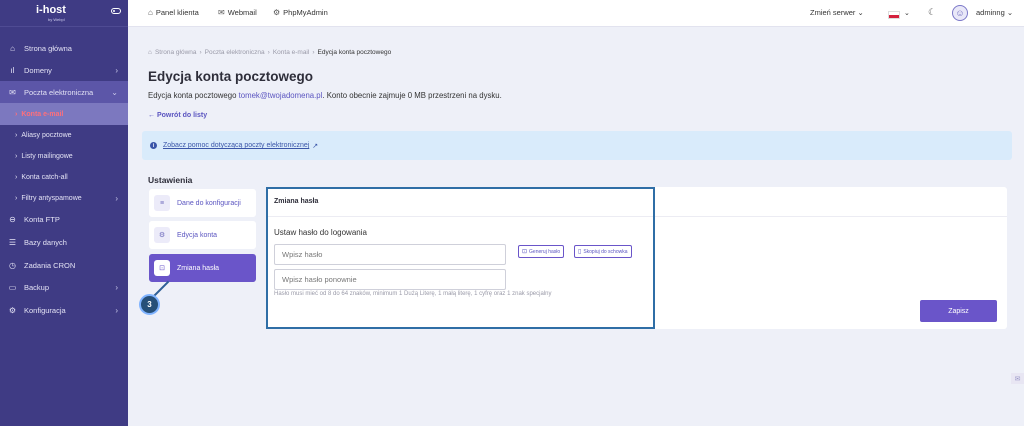  I want to click on panel-klienta-link: ⌂ Panel klienta, so click(173, 12).